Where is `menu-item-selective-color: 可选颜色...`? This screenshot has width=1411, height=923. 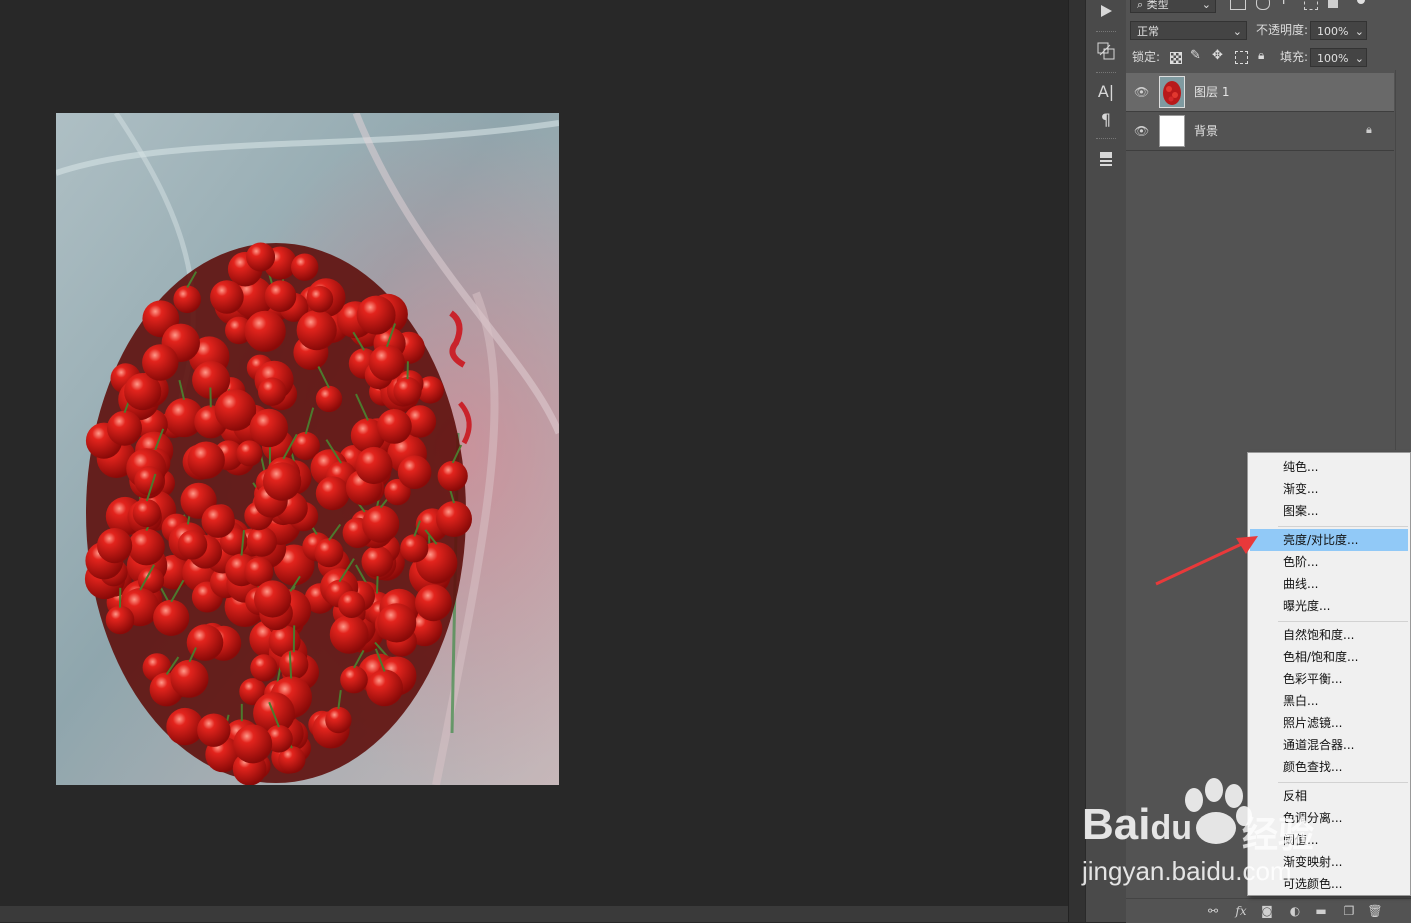 menu-item-selective-color: 可选颜色... is located at coordinates (1329, 884).